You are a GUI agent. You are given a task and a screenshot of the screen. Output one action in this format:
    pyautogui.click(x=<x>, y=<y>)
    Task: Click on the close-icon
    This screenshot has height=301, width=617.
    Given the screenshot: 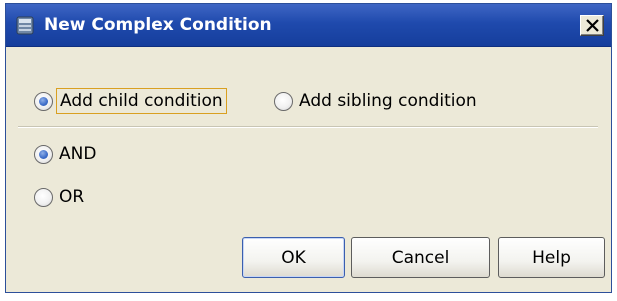 What is the action you would take?
    pyautogui.click(x=592, y=25)
    